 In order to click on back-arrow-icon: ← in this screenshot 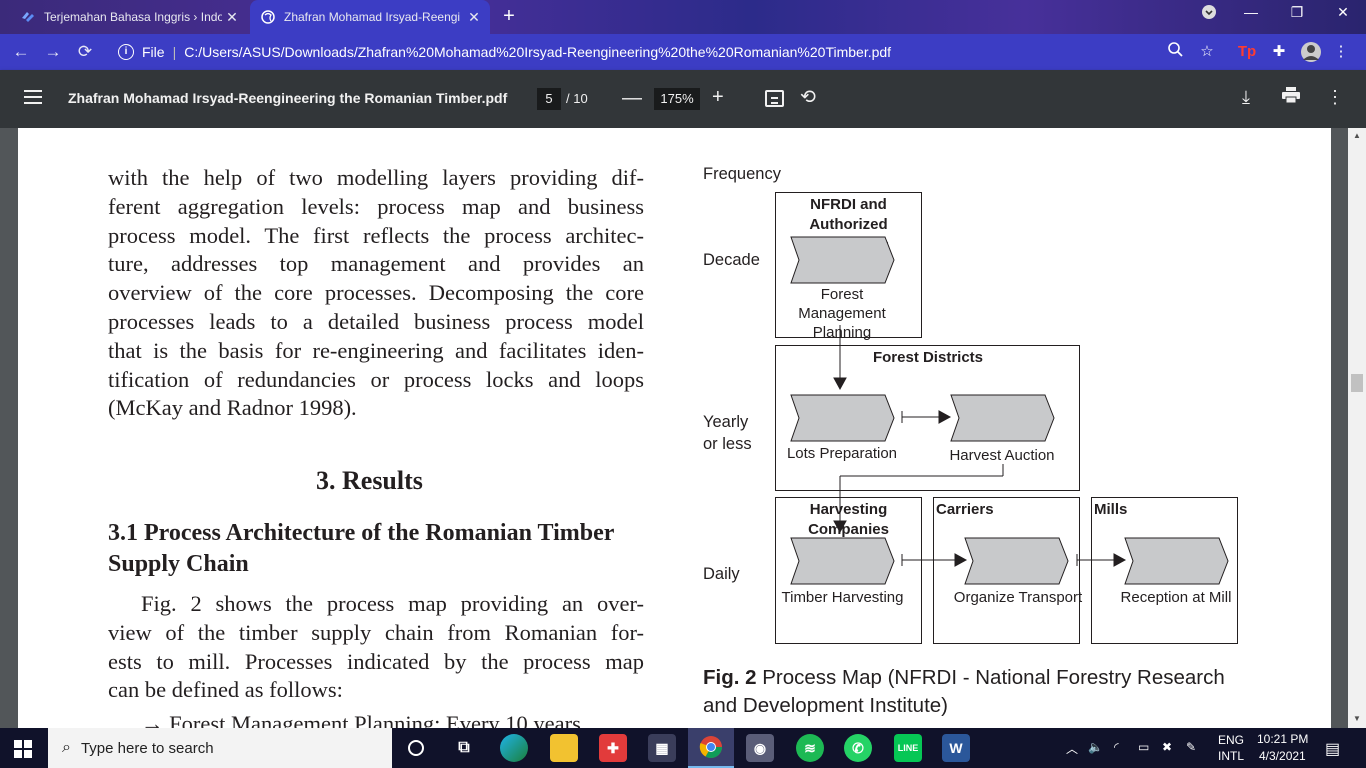, I will do `click(21, 52)`.